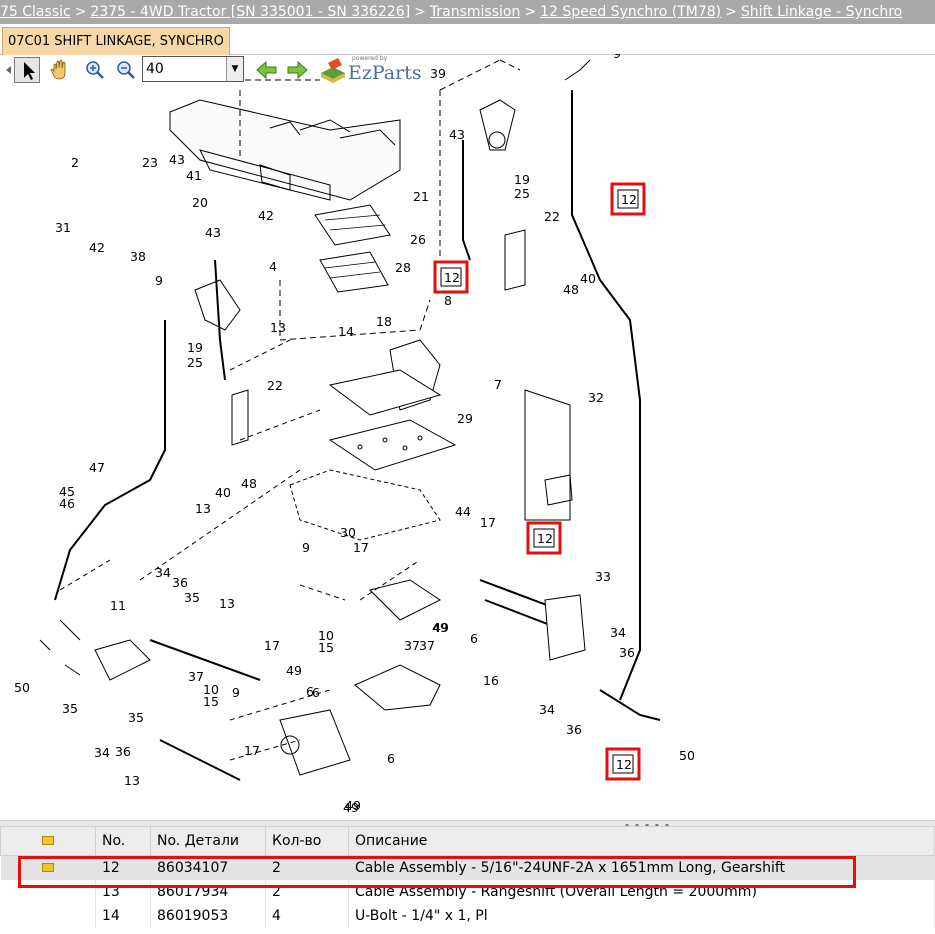 This screenshot has height=934, width=935. What do you see at coordinates (234, 69) in the screenshot?
I see `chevron-down-icon: ▼` at bounding box center [234, 69].